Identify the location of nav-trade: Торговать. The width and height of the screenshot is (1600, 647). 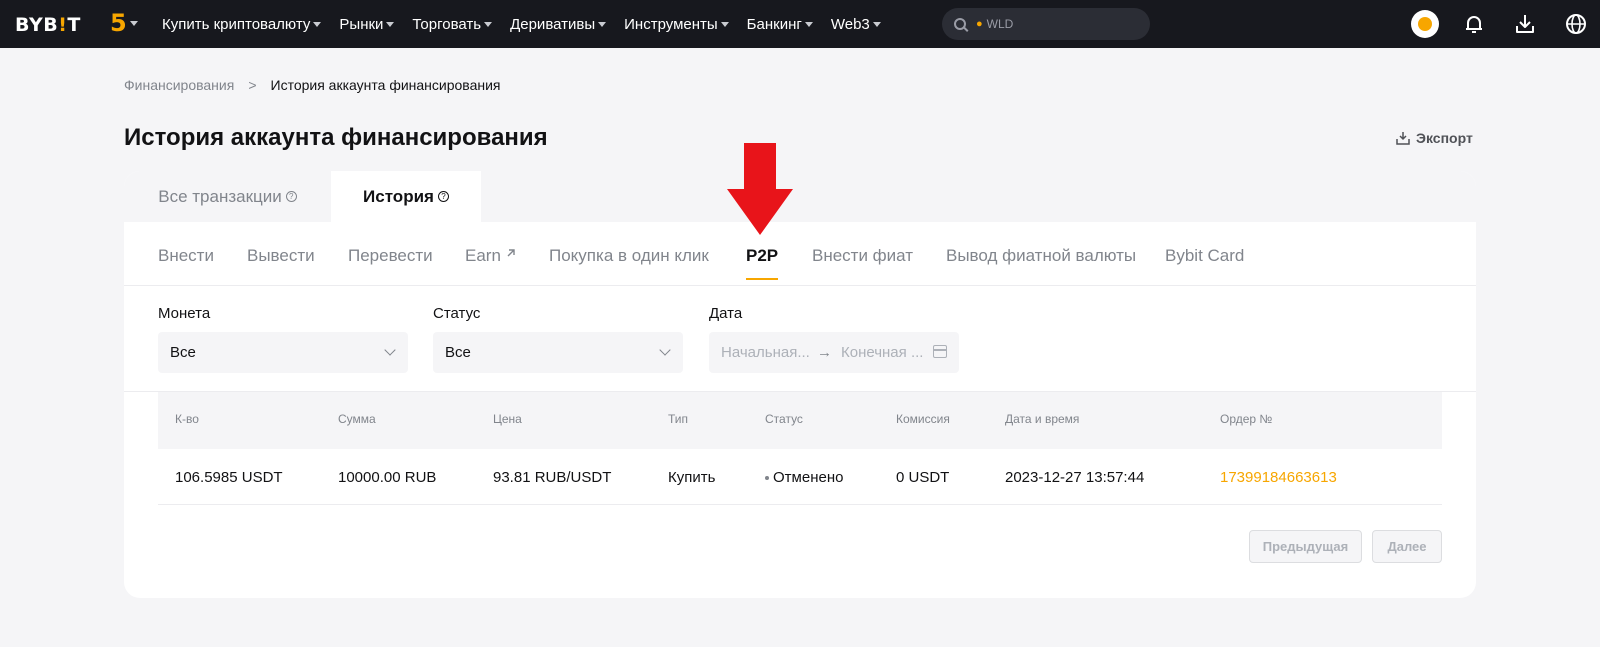
(452, 24).